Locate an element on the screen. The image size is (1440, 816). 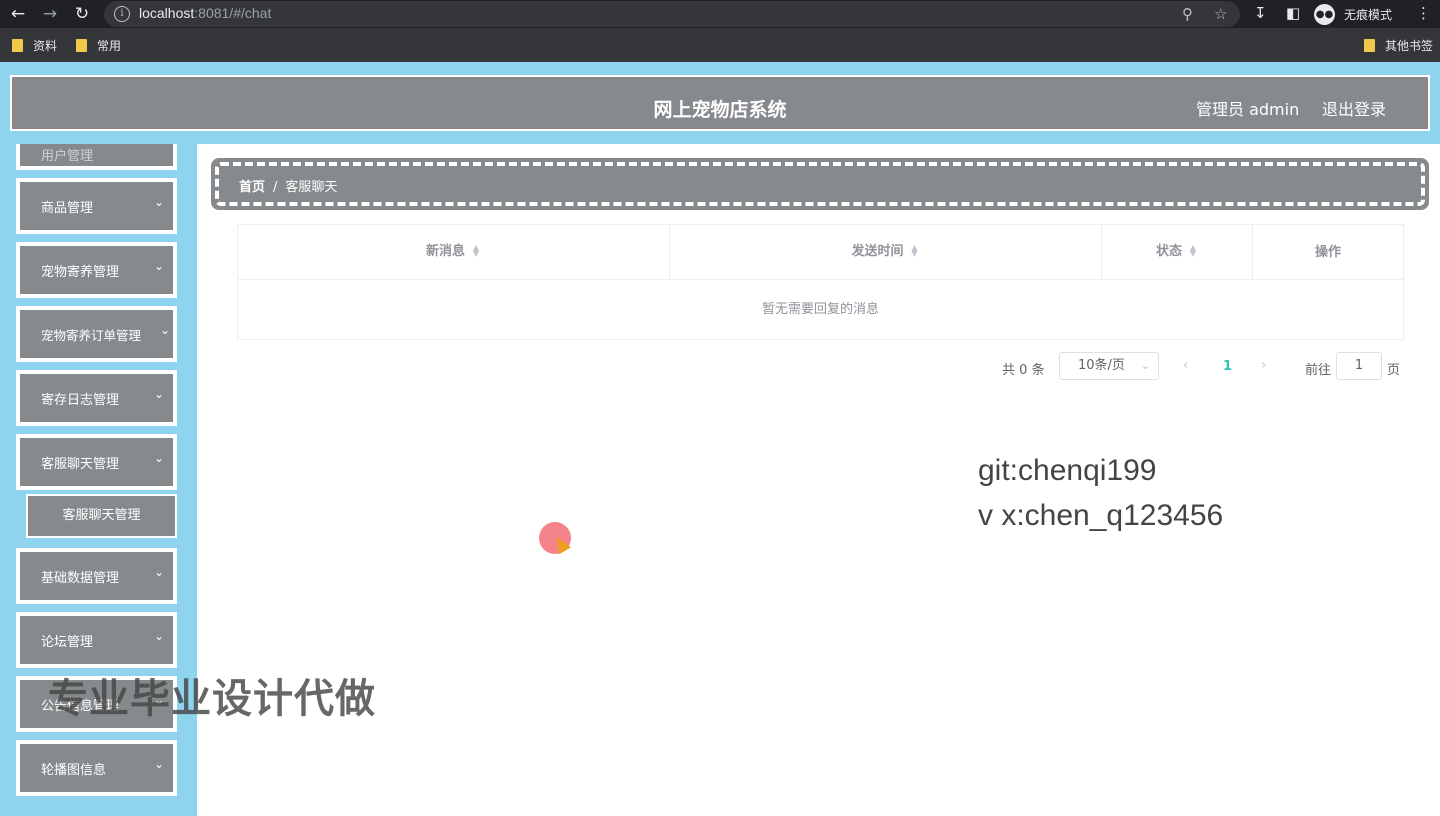
site-info-icon: i is located at coordinates (122, 14).